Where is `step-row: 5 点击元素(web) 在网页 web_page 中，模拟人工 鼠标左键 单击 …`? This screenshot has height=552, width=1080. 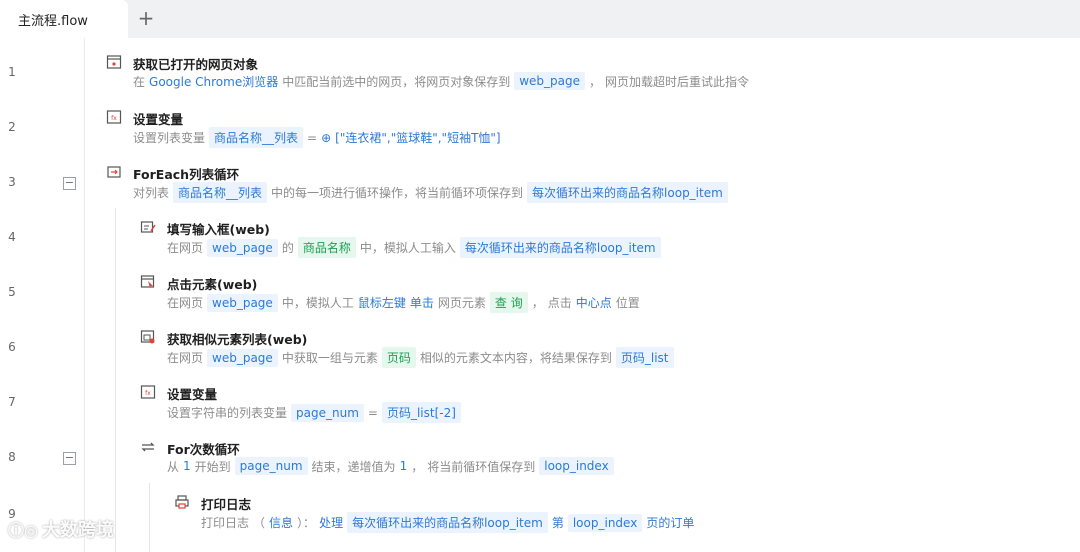 step-row: 5 点击元素(web) 在网页 web_page 中，模拟人工 鼠标左键 单击 … is located at coordinates (540, 295).